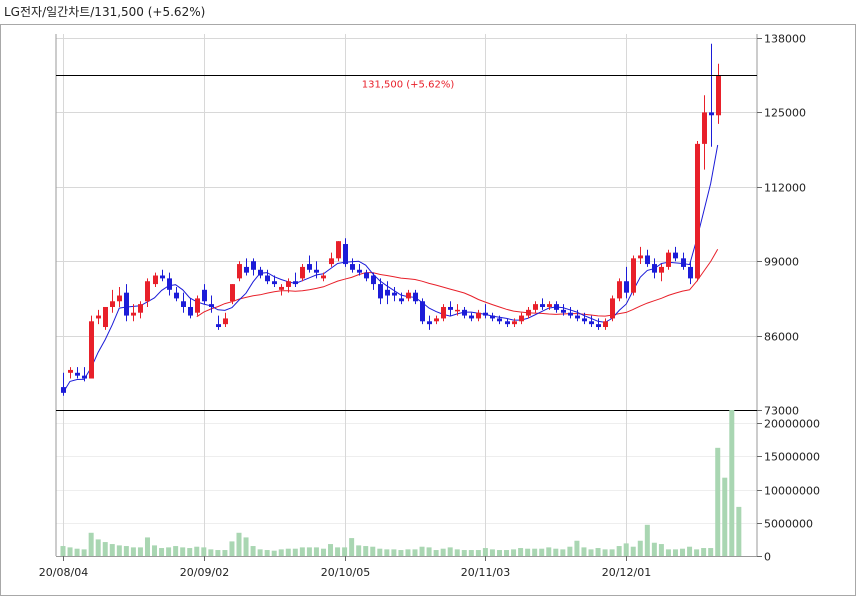  What do you see at coordinates (345, 572) in the screenshot?
I see `date-tick-label: 20/10/05` at bounding box center [345, 572].